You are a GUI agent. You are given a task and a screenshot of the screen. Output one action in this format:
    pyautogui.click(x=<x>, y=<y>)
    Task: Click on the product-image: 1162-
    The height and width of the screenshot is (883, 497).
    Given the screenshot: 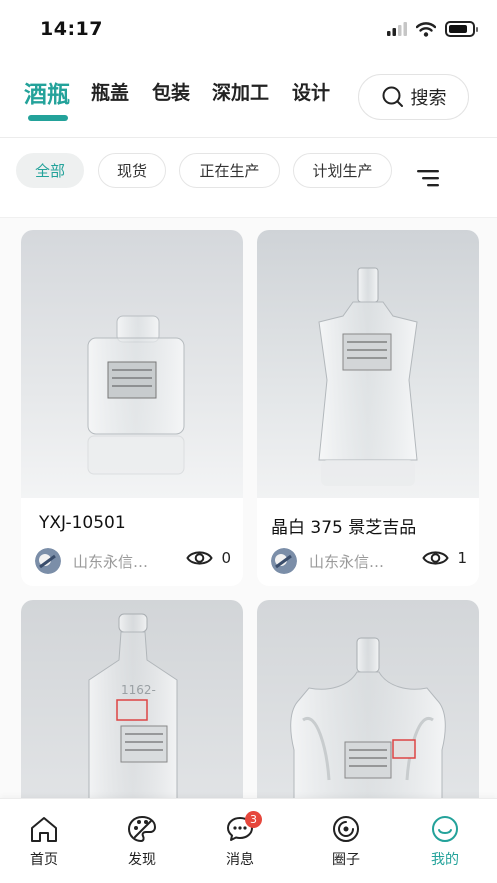 What is the action you would take?
    pyautogui.click(x=132, y=699)
    